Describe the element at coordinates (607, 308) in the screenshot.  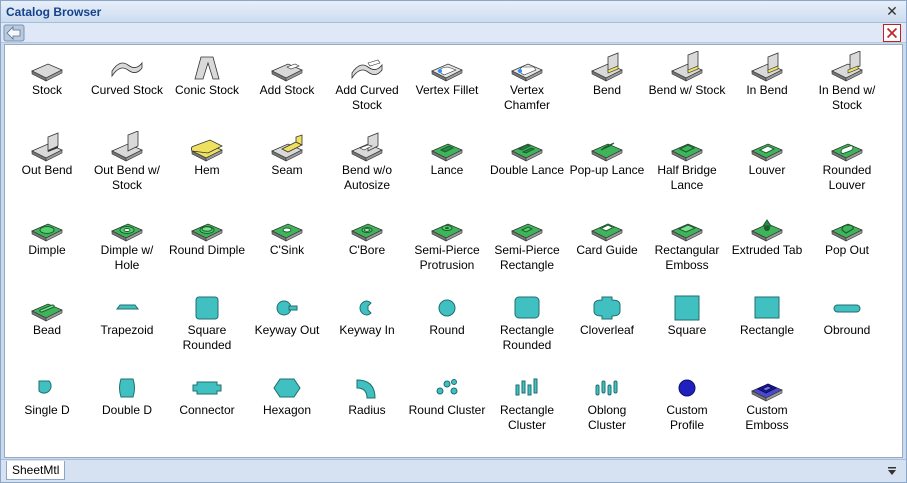
I see `cloverleaf-icon` at that location.